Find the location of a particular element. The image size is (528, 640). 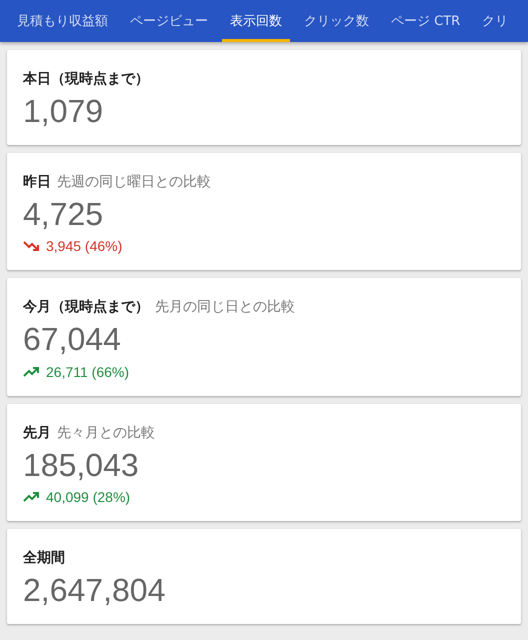

card-title: 本日（現時点まで） is located at coordinates (86, 79).